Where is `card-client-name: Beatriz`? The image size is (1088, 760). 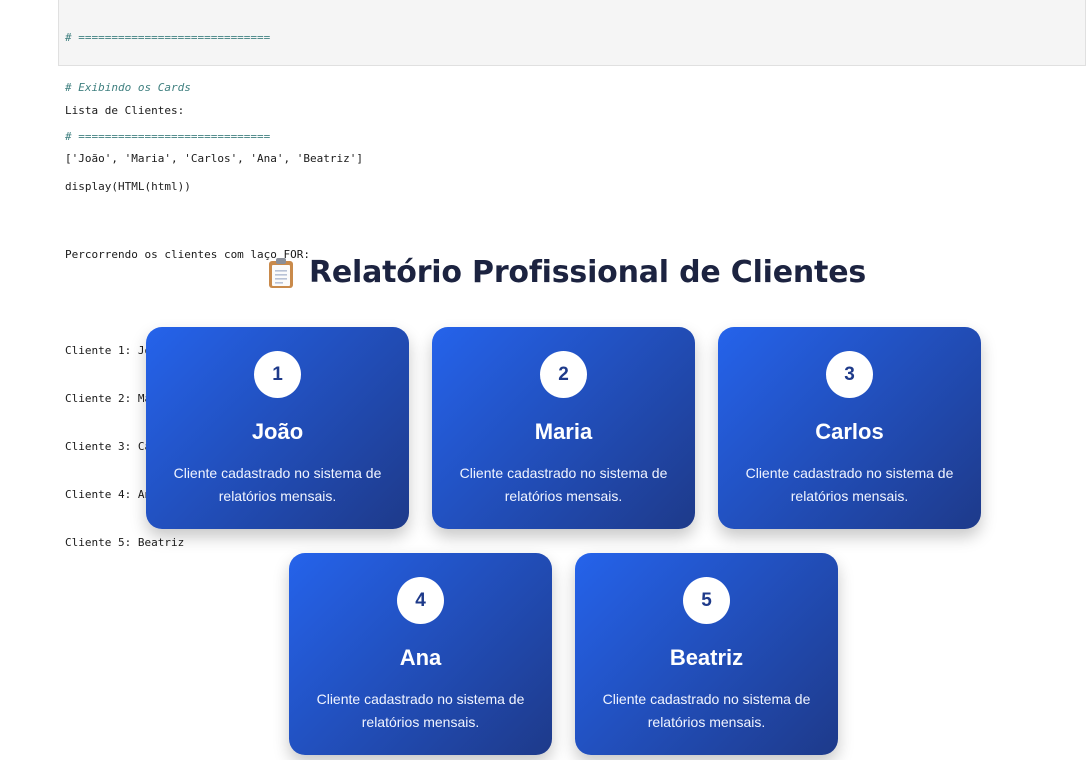
card-client-name: Beatriz is located at coordinates (706, 657).